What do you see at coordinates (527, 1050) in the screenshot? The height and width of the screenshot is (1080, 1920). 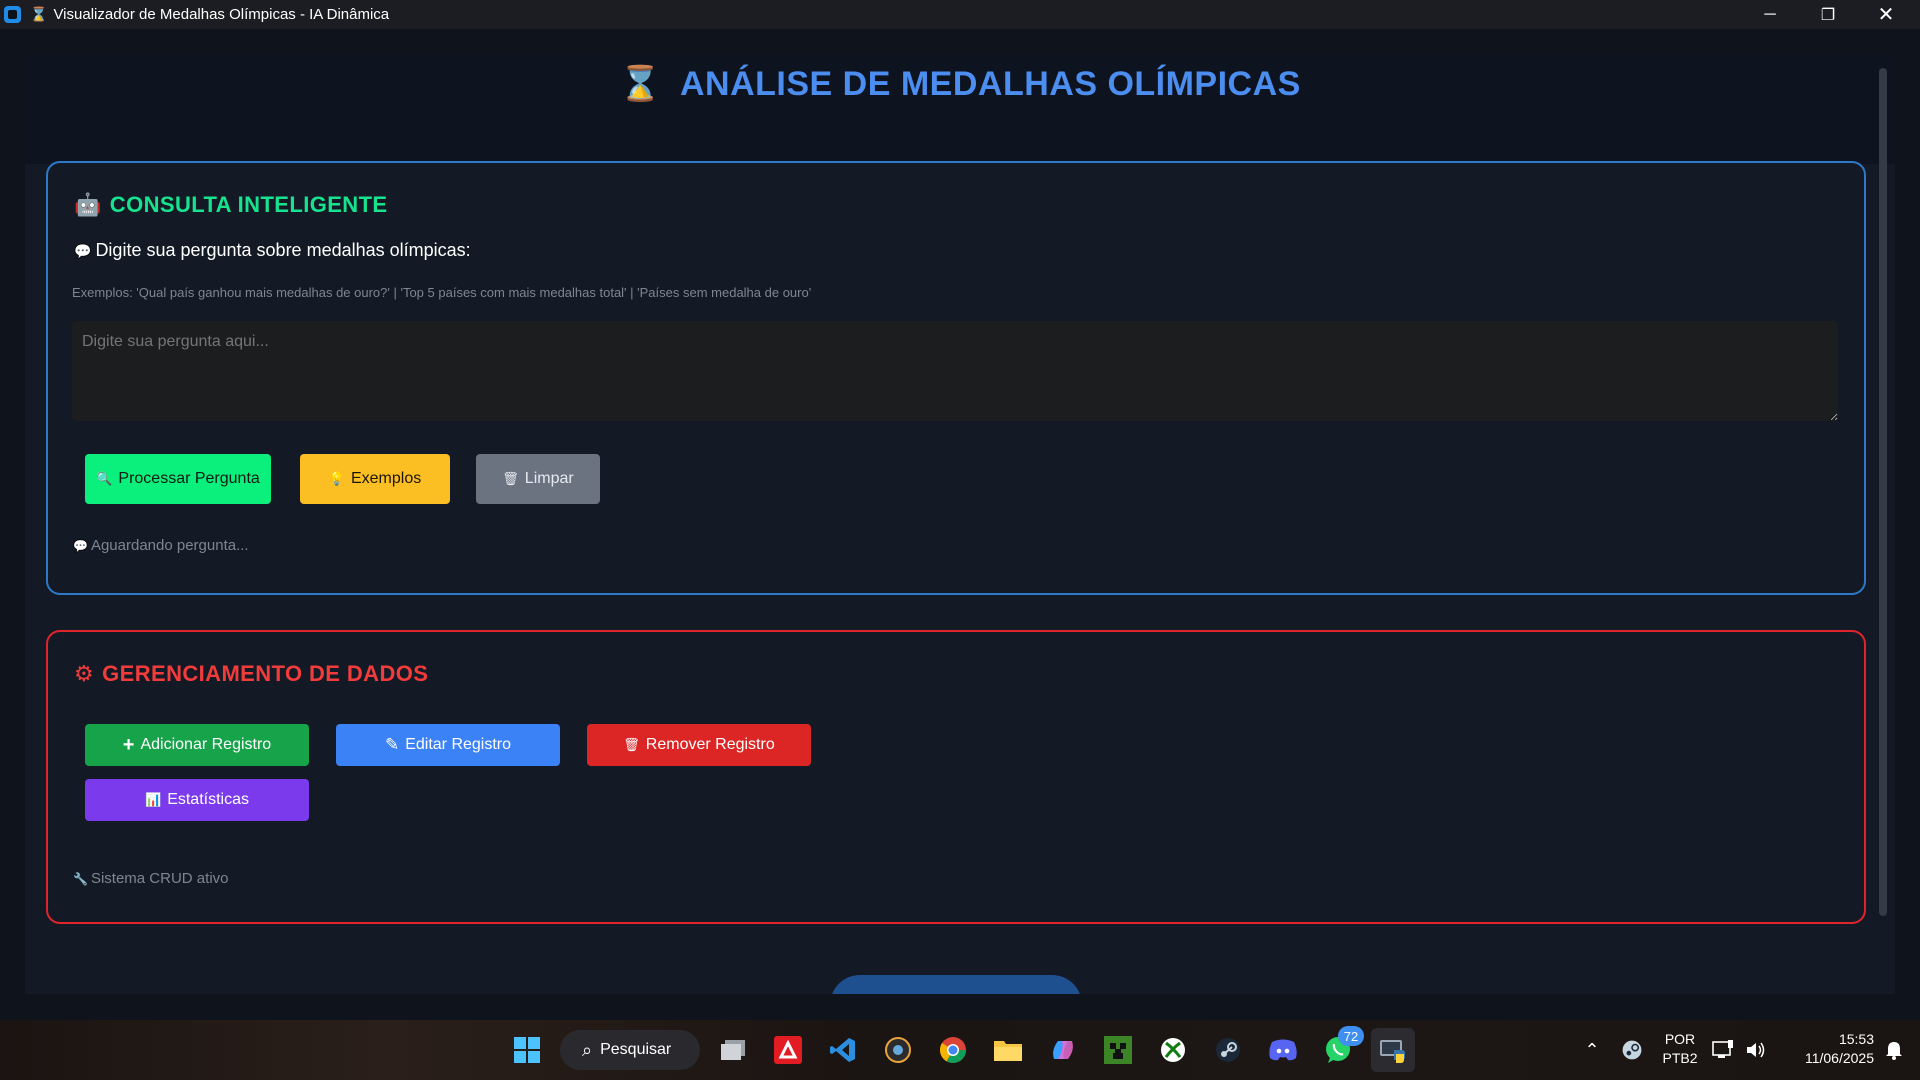 I see `start-icon` at bounding box center [527, 1050].